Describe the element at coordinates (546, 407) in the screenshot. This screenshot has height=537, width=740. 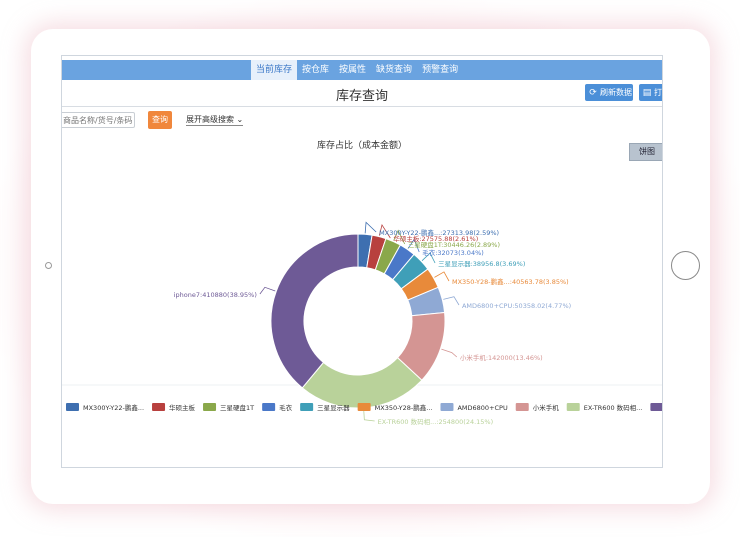
I see `legend-label: 小米手机` at that location.